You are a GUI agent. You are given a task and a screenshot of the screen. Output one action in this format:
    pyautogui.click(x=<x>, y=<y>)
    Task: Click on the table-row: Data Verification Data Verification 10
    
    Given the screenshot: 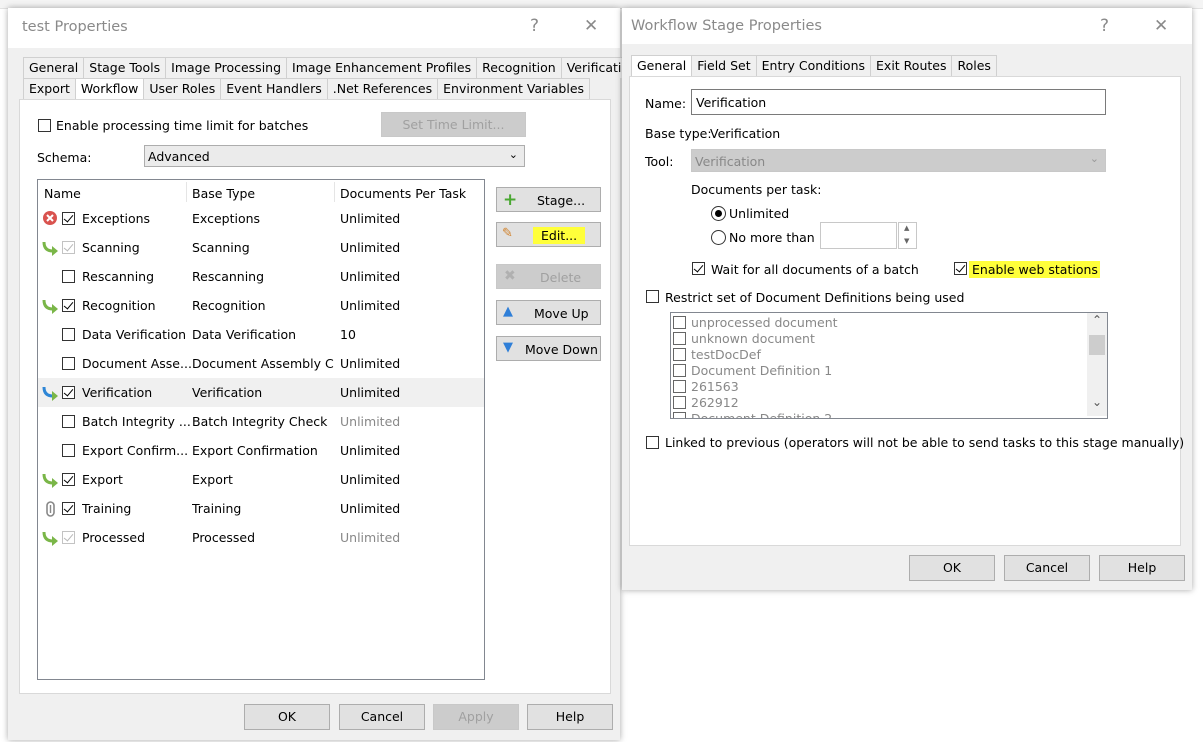 What is the action you would take?
    pyautogui.click(x=261, y=334)
    